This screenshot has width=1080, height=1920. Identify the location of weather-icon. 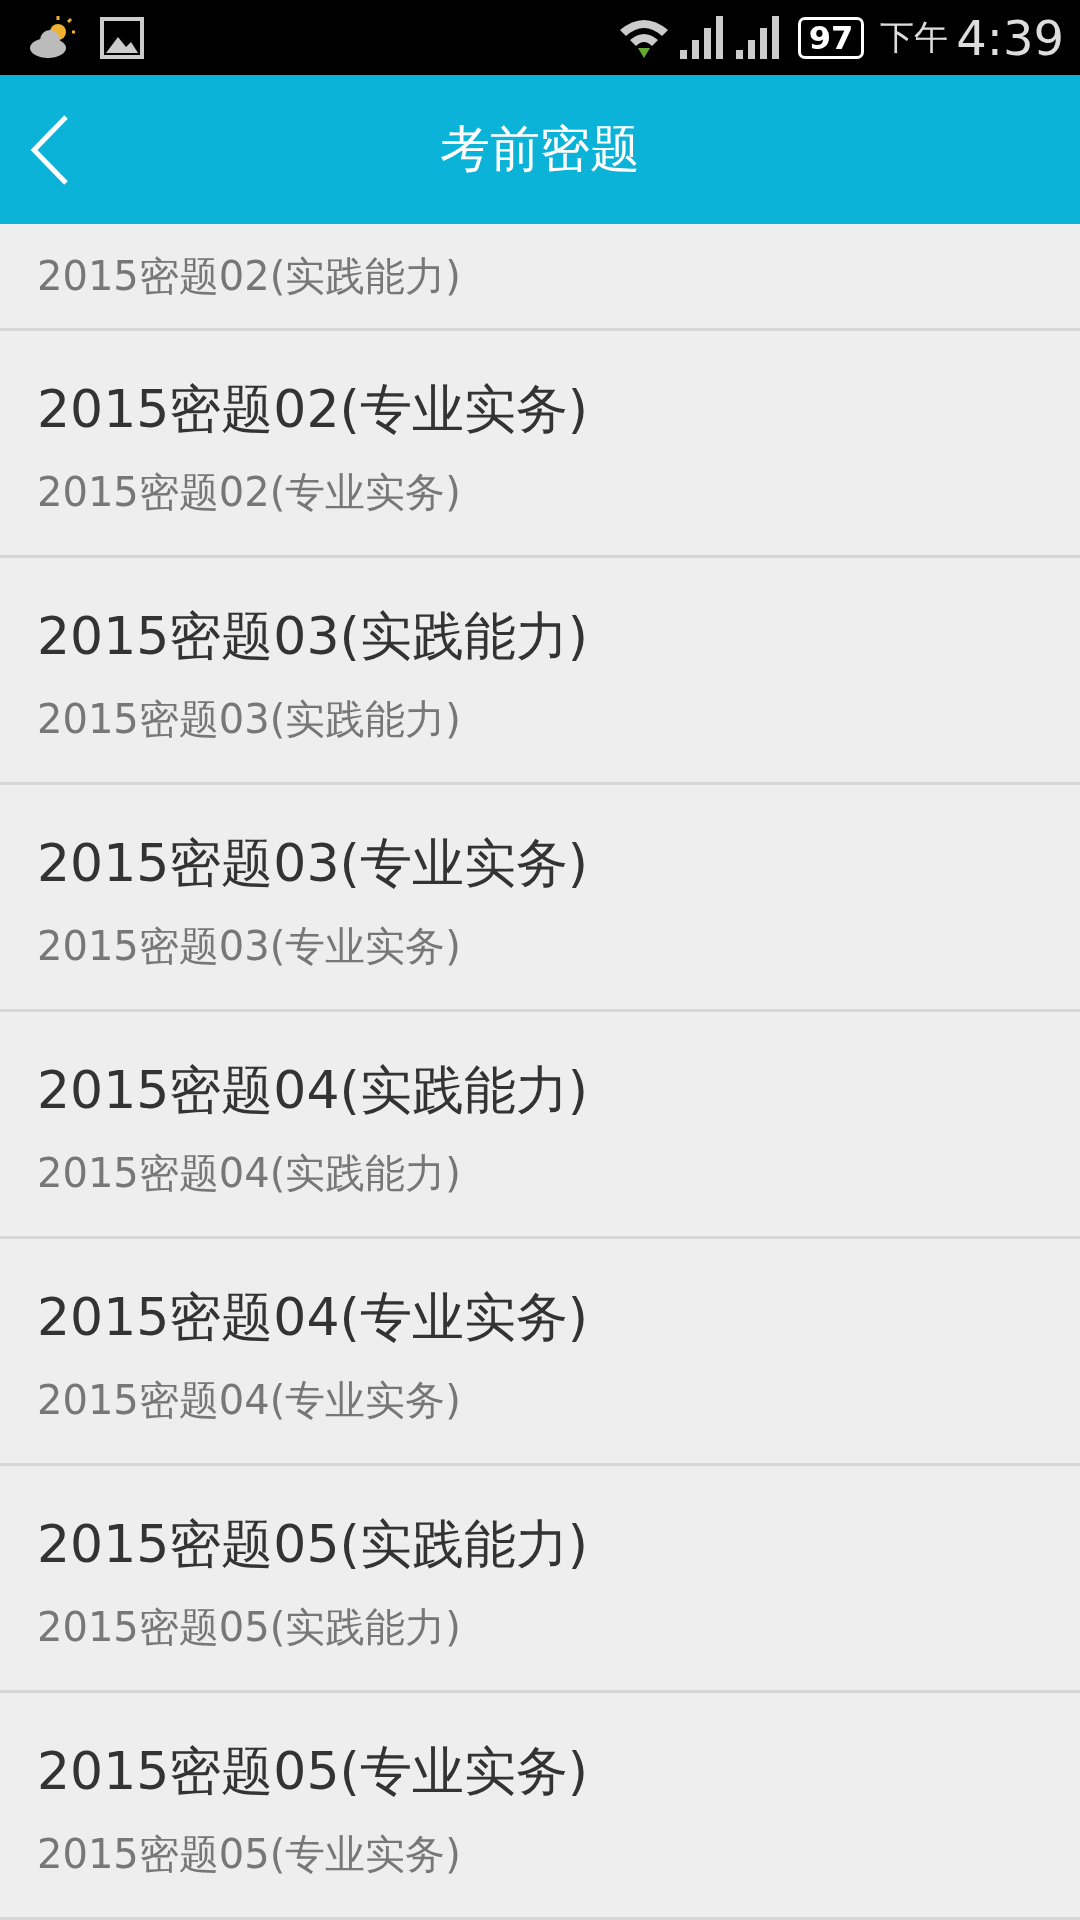
(52, 37).